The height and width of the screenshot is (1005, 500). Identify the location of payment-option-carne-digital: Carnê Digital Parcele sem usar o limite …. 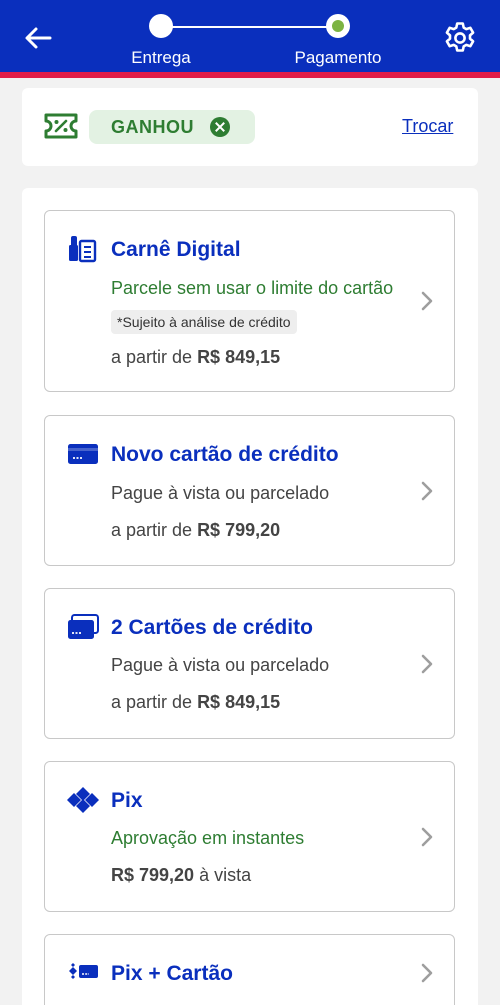
(249, 301).